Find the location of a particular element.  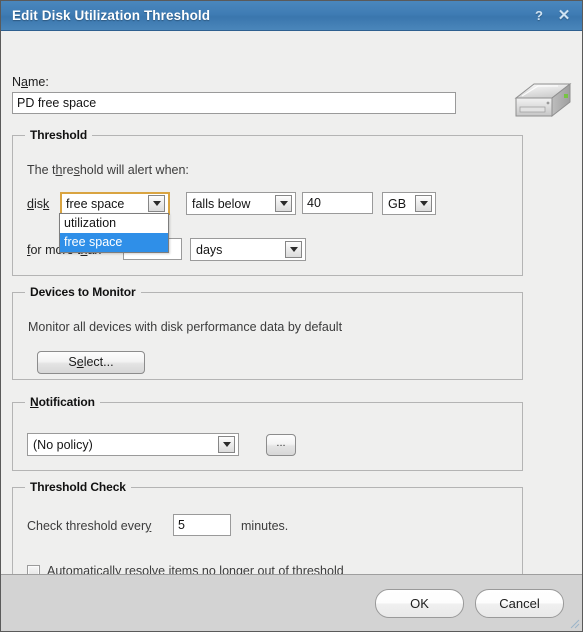

check-interval-label: Check threshold every is located at coordinates (89, 526).